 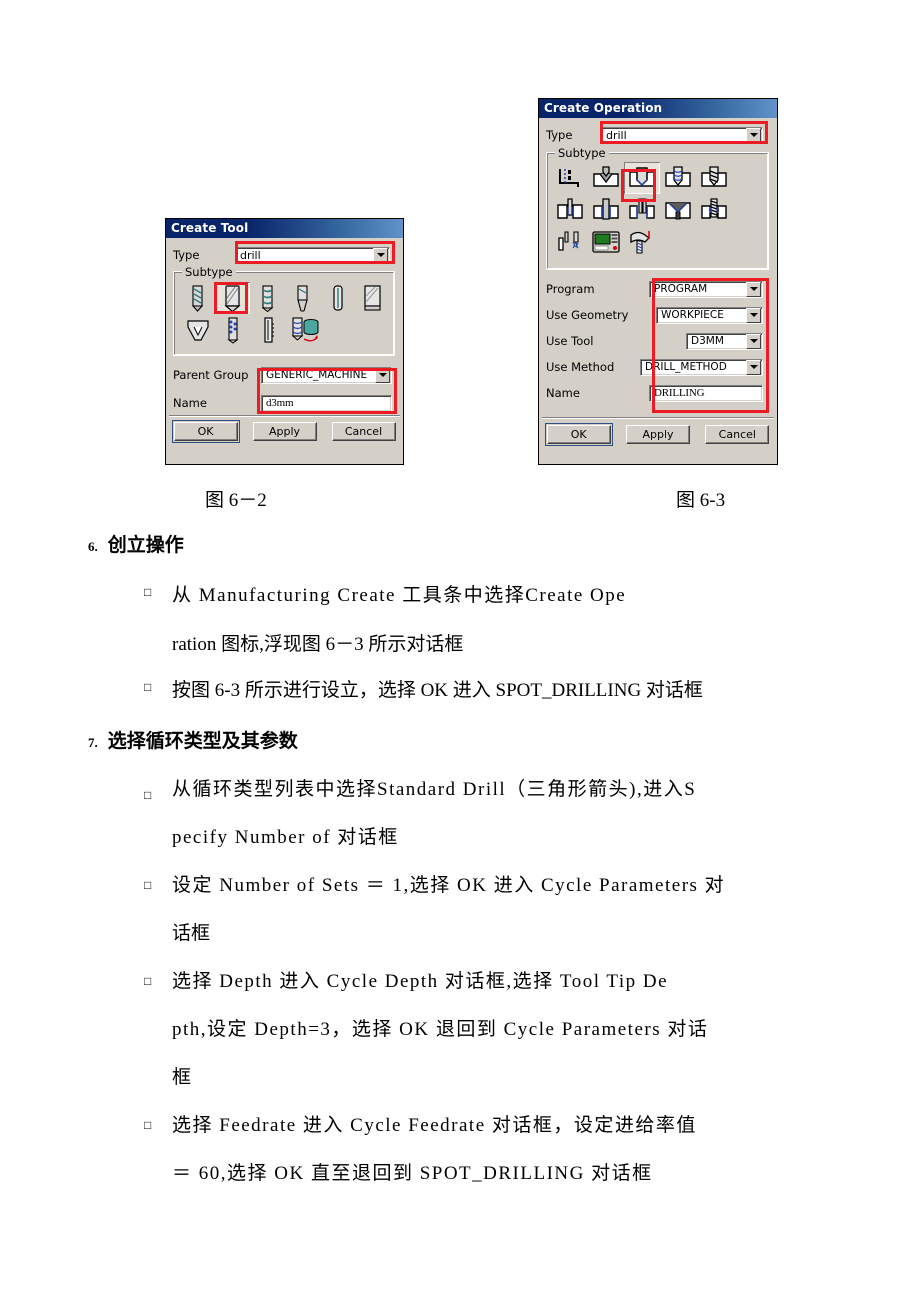 I want to click on create-operation-program-row: Program PROGRAM, so click(x=658, y=289).